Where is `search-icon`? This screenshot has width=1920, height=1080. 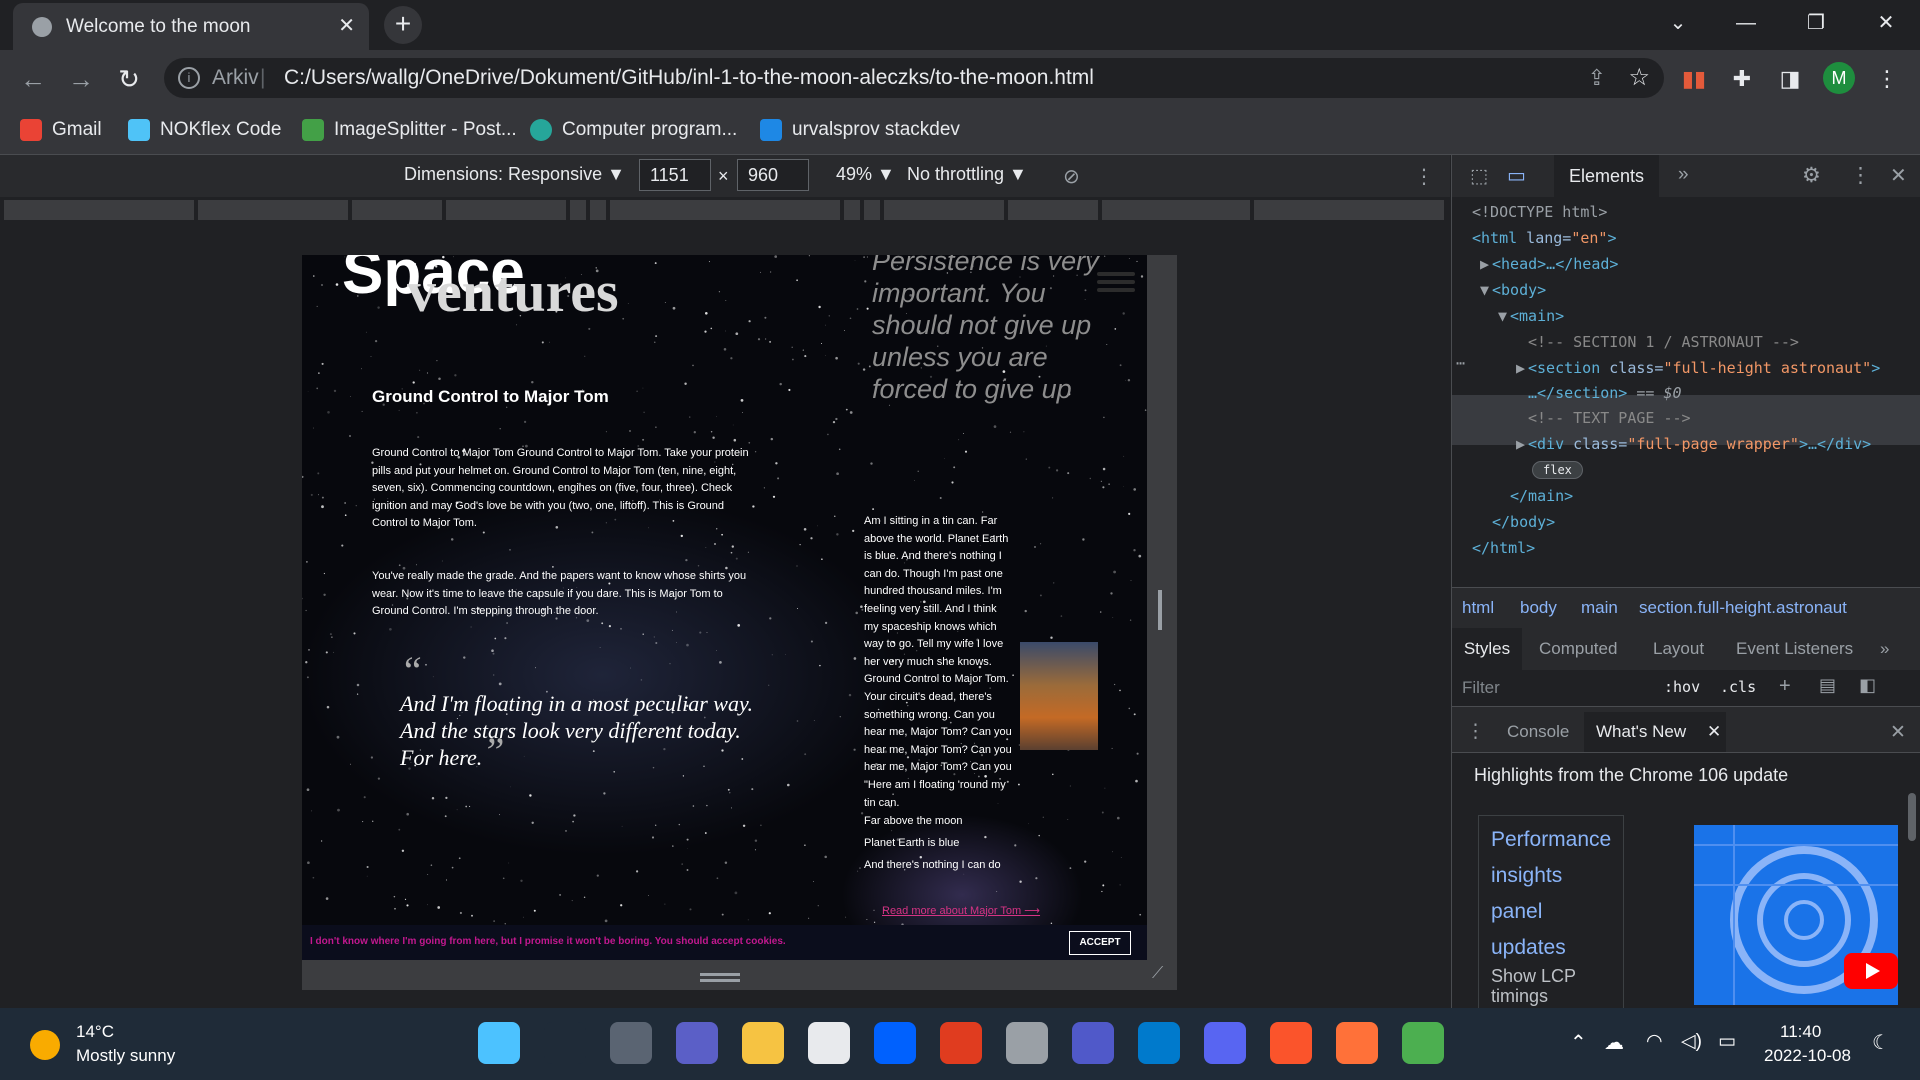
search-icon is located at coordinates (565, 1043).